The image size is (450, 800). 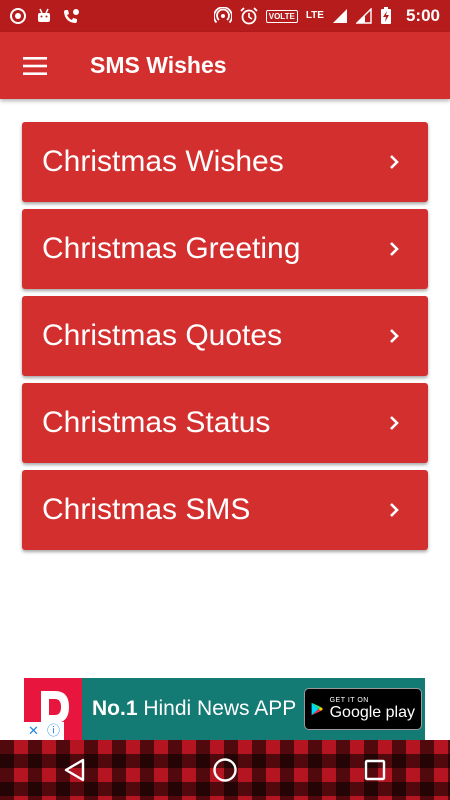 I want to click on recents-button, so click(x=375, y=770).